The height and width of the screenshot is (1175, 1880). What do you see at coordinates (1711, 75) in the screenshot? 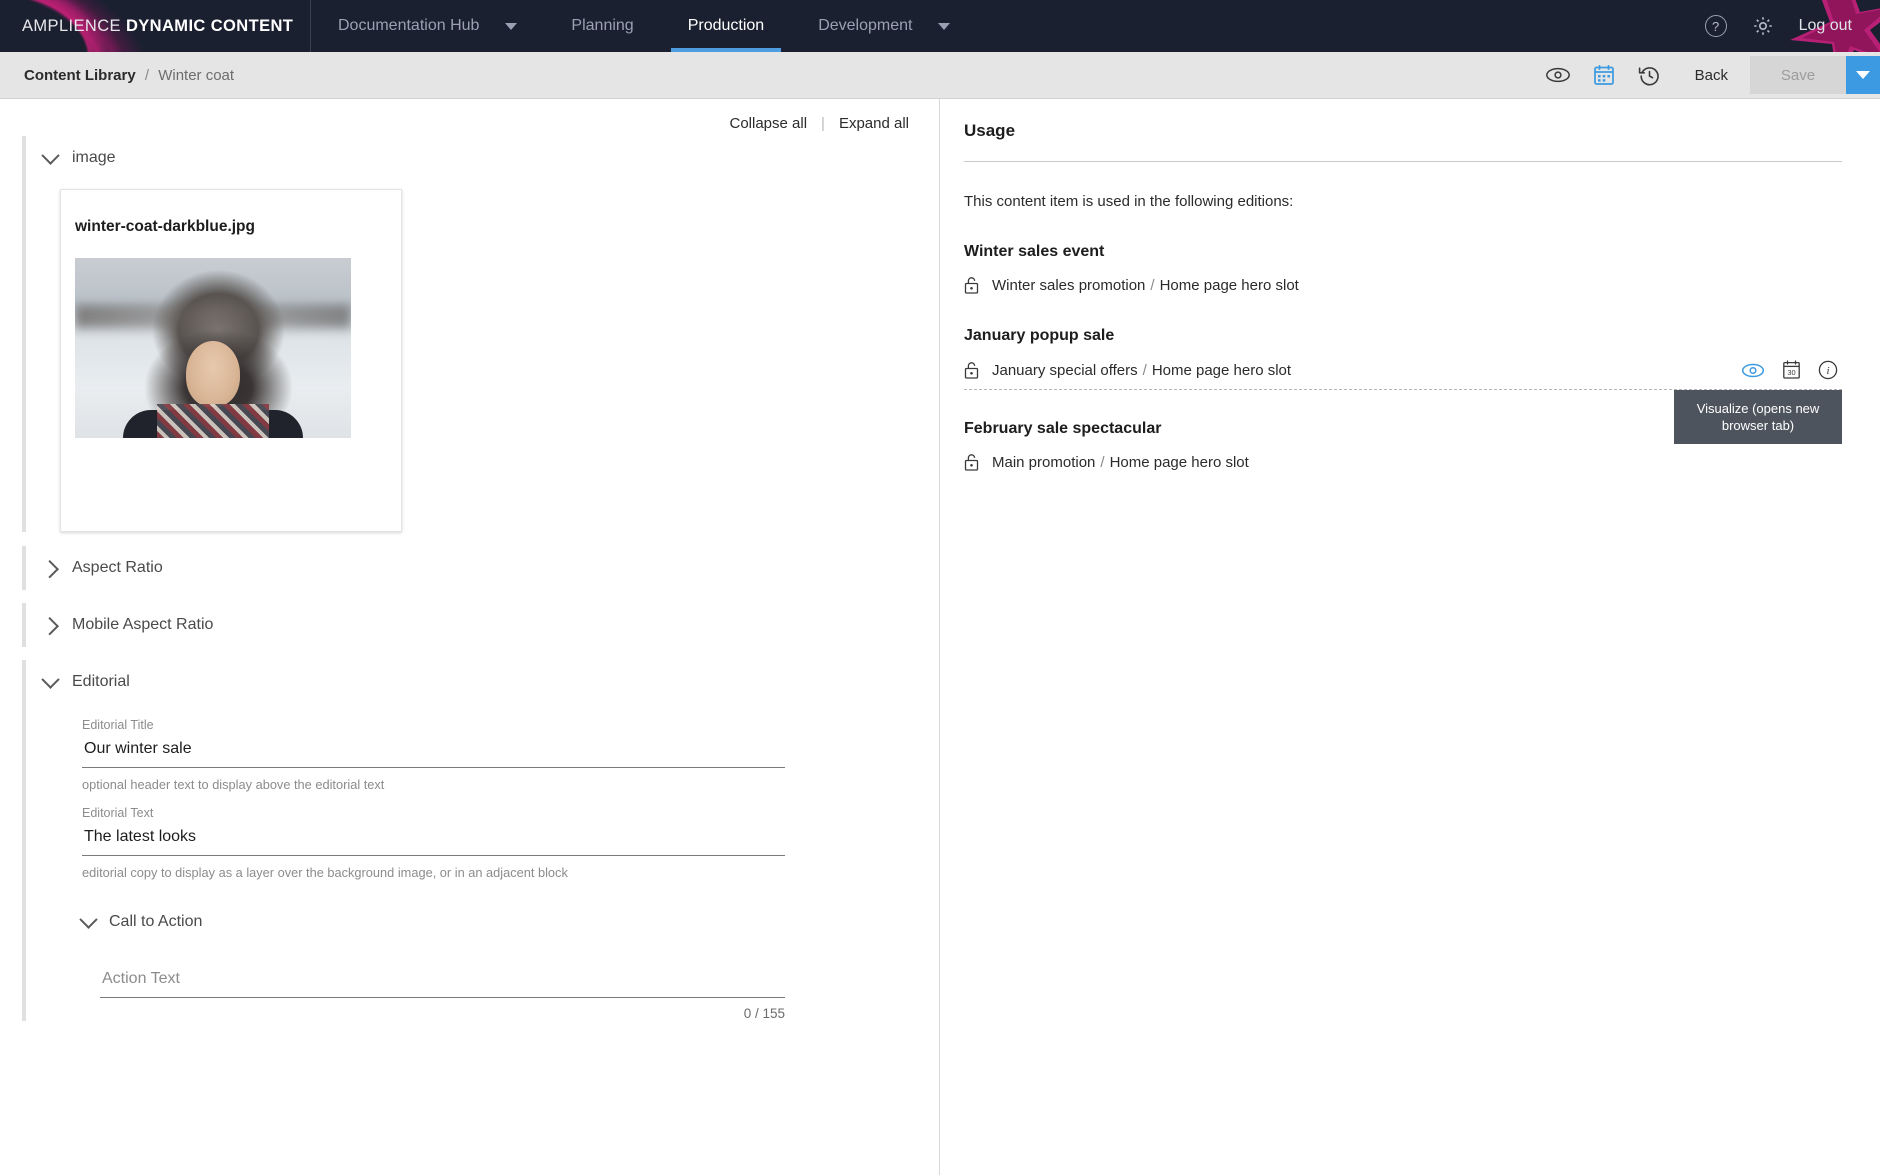
I see `back-button: Back` at bounding box center [1711, 75].